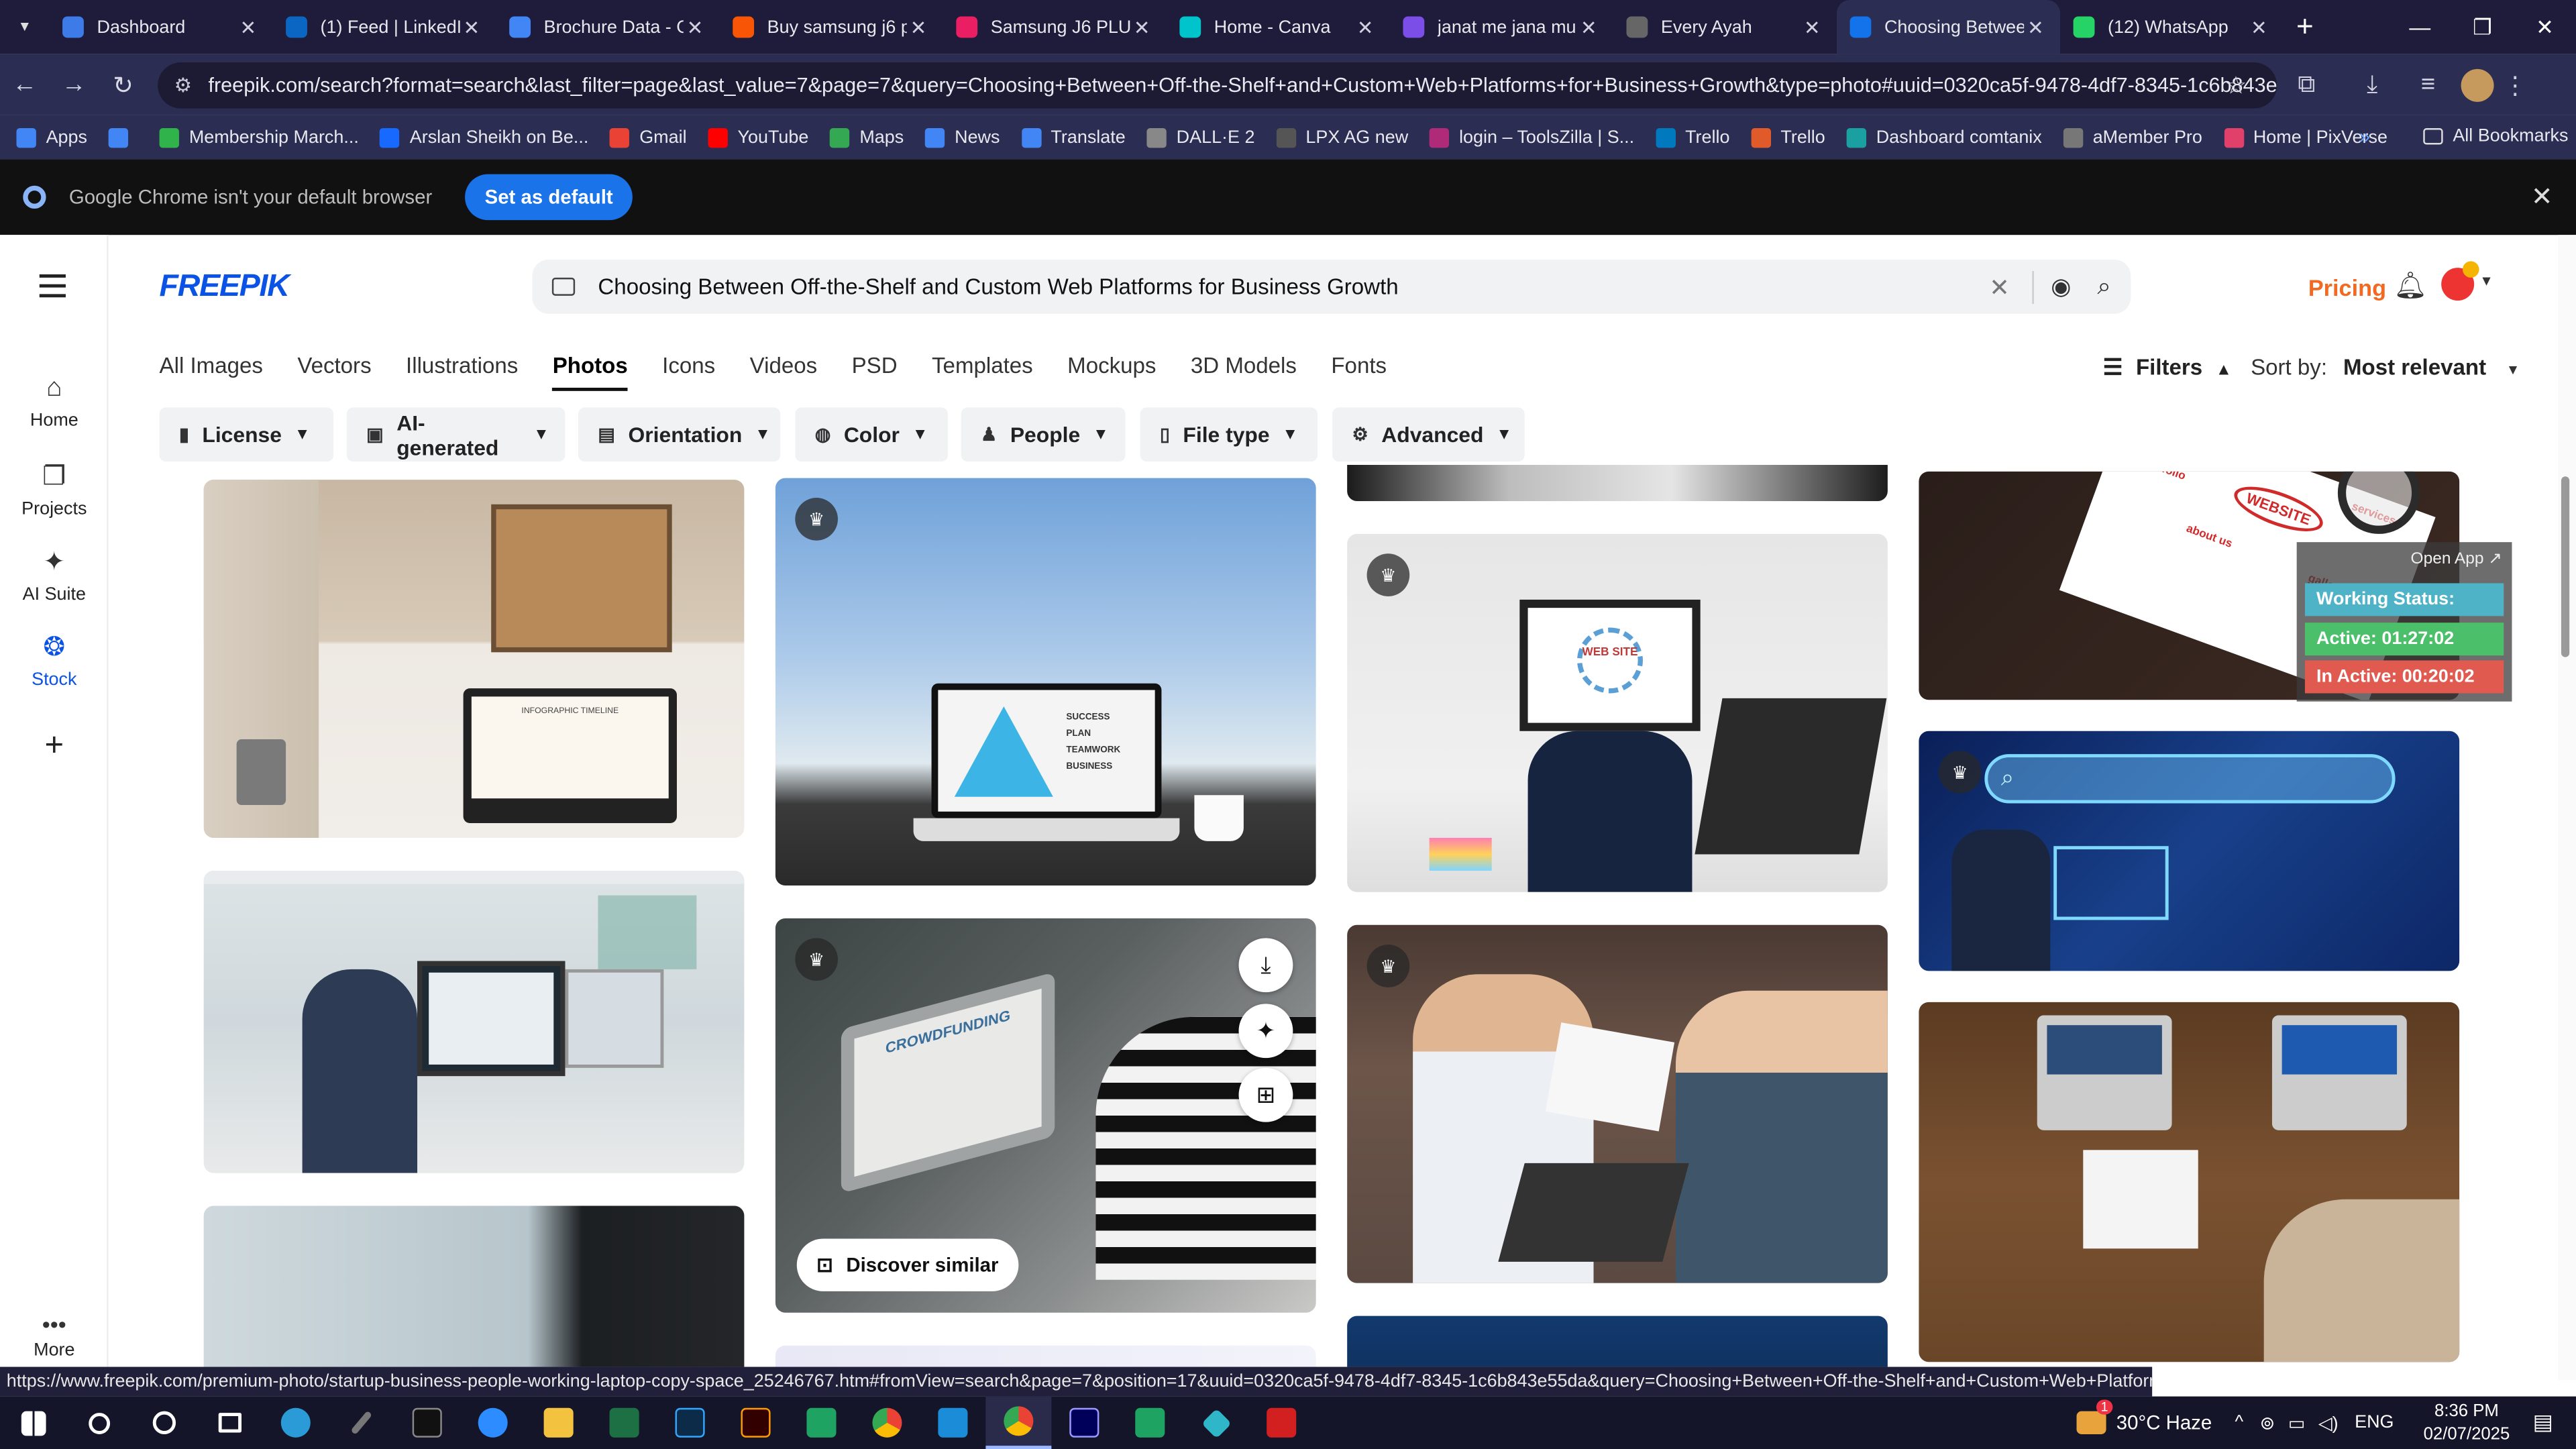 This screenshot has width=2576, height=1449. What do you see at coordinates (1944, 137) in the screenshot?
I see `bookmark-item: Dashboard comtanix` at bounding box center [1944, 137].